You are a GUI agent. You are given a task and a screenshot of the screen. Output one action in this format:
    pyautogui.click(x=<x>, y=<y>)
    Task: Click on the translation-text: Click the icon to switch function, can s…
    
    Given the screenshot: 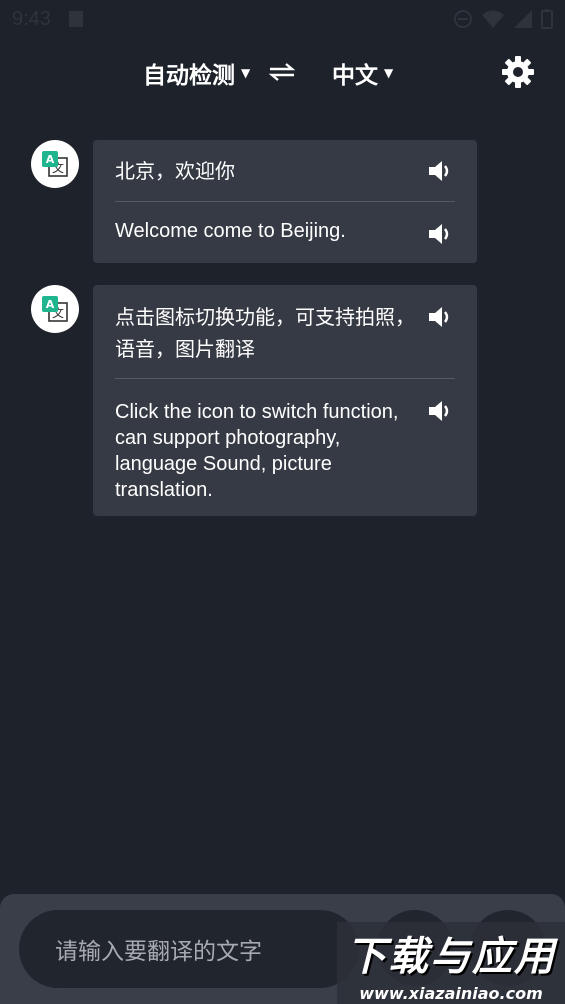 What is the action you would take?
    pyautogui.click(x=257, y=451)
    